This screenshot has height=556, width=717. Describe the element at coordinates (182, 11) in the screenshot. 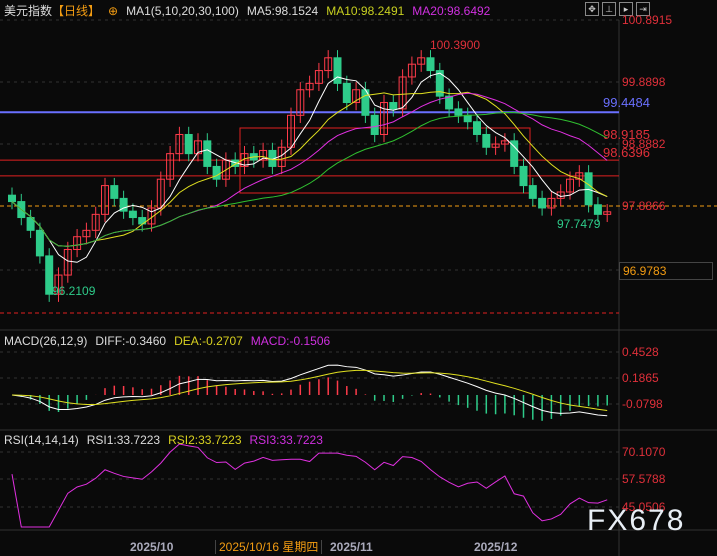

I see `ma-params: MA1(5,10,20,30,100)` at that location.